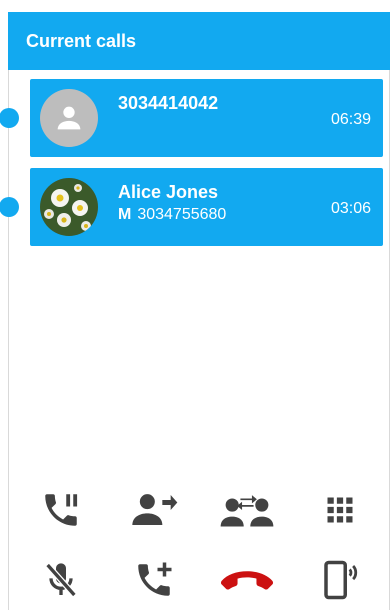 The height and width of the screenshot is (610, 390). What do you see at coordinates (182, 214) in the screenshot?
I see `caller-number: 3034755680` at bounding box center [182, 214].